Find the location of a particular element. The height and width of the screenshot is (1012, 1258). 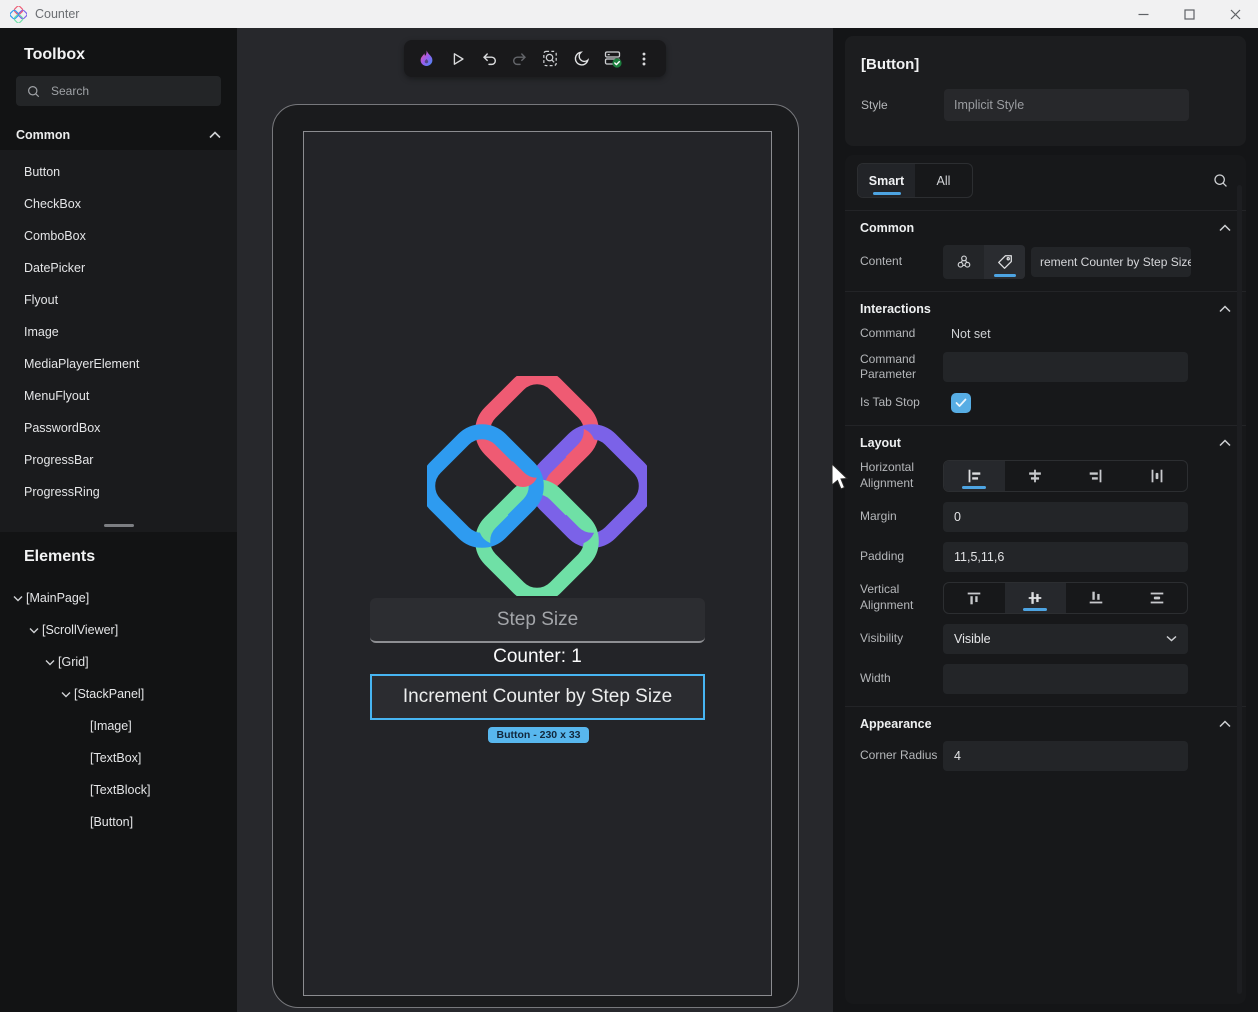

undo-button is located at coordinates (488, 58).